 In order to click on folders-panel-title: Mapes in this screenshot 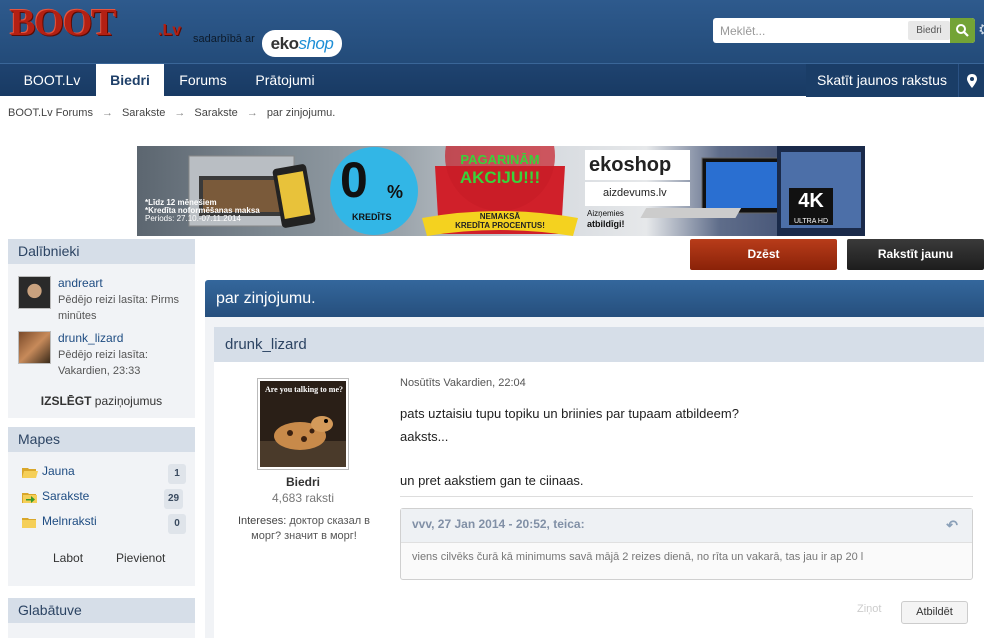, I will do `click(101, 439)`.